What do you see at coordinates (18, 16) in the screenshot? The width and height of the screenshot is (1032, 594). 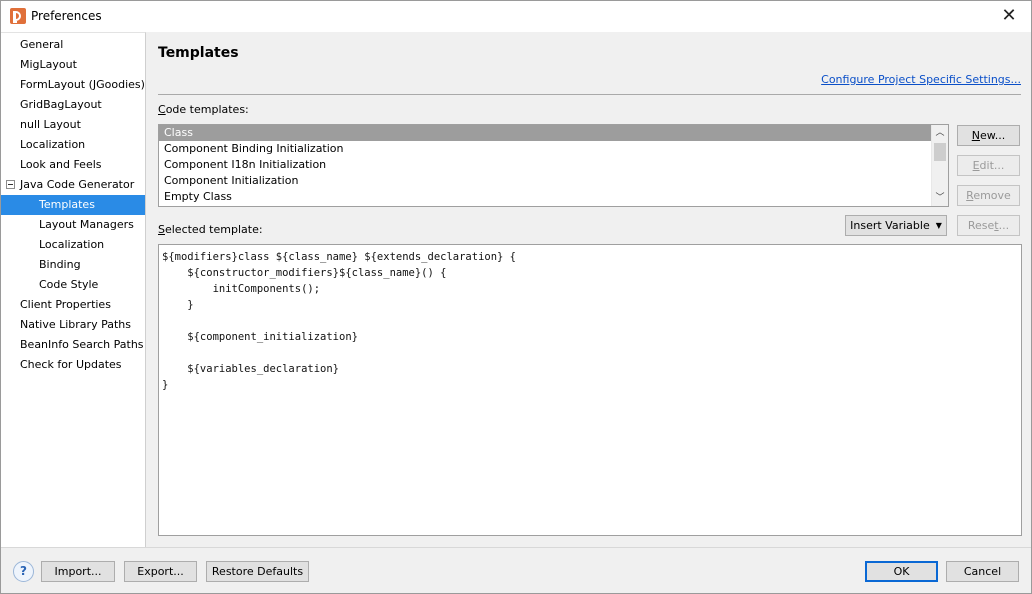 I see `app-logo-icon` at bounding box center [18, 16].